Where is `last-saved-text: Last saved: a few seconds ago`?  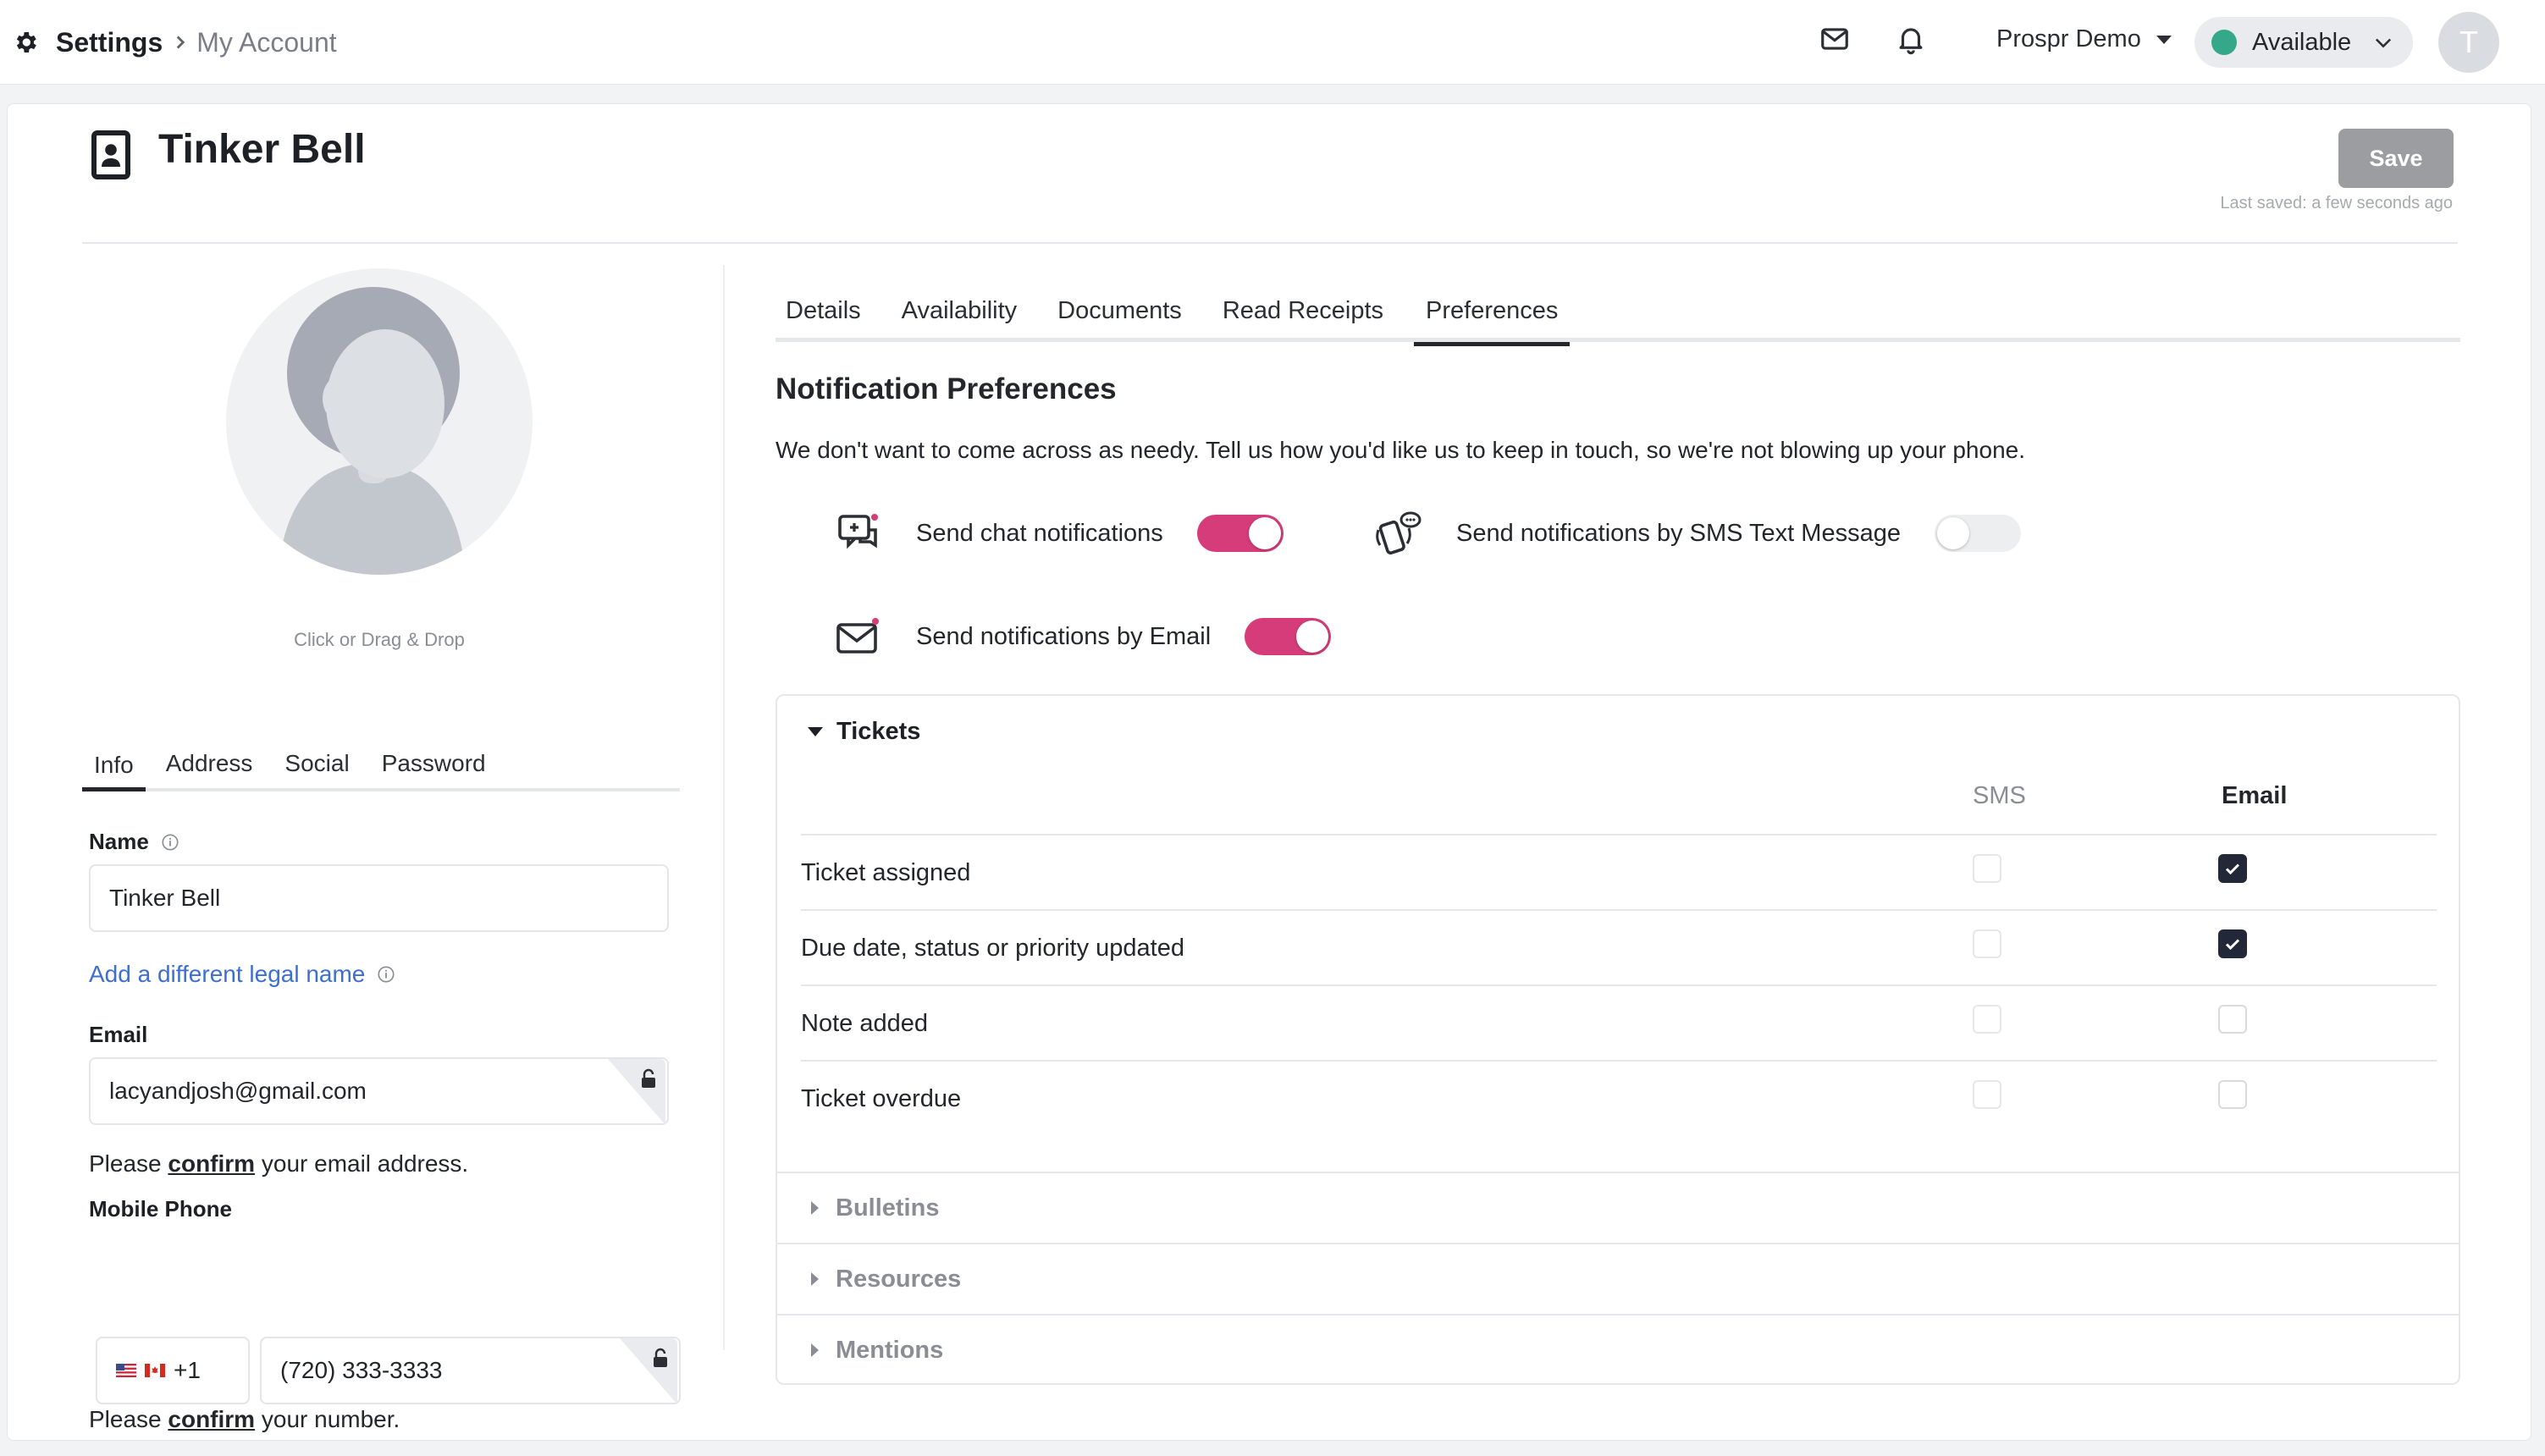
last-saved-text: Last saved: a few seconds ago is located at coordinates (2336, 203).